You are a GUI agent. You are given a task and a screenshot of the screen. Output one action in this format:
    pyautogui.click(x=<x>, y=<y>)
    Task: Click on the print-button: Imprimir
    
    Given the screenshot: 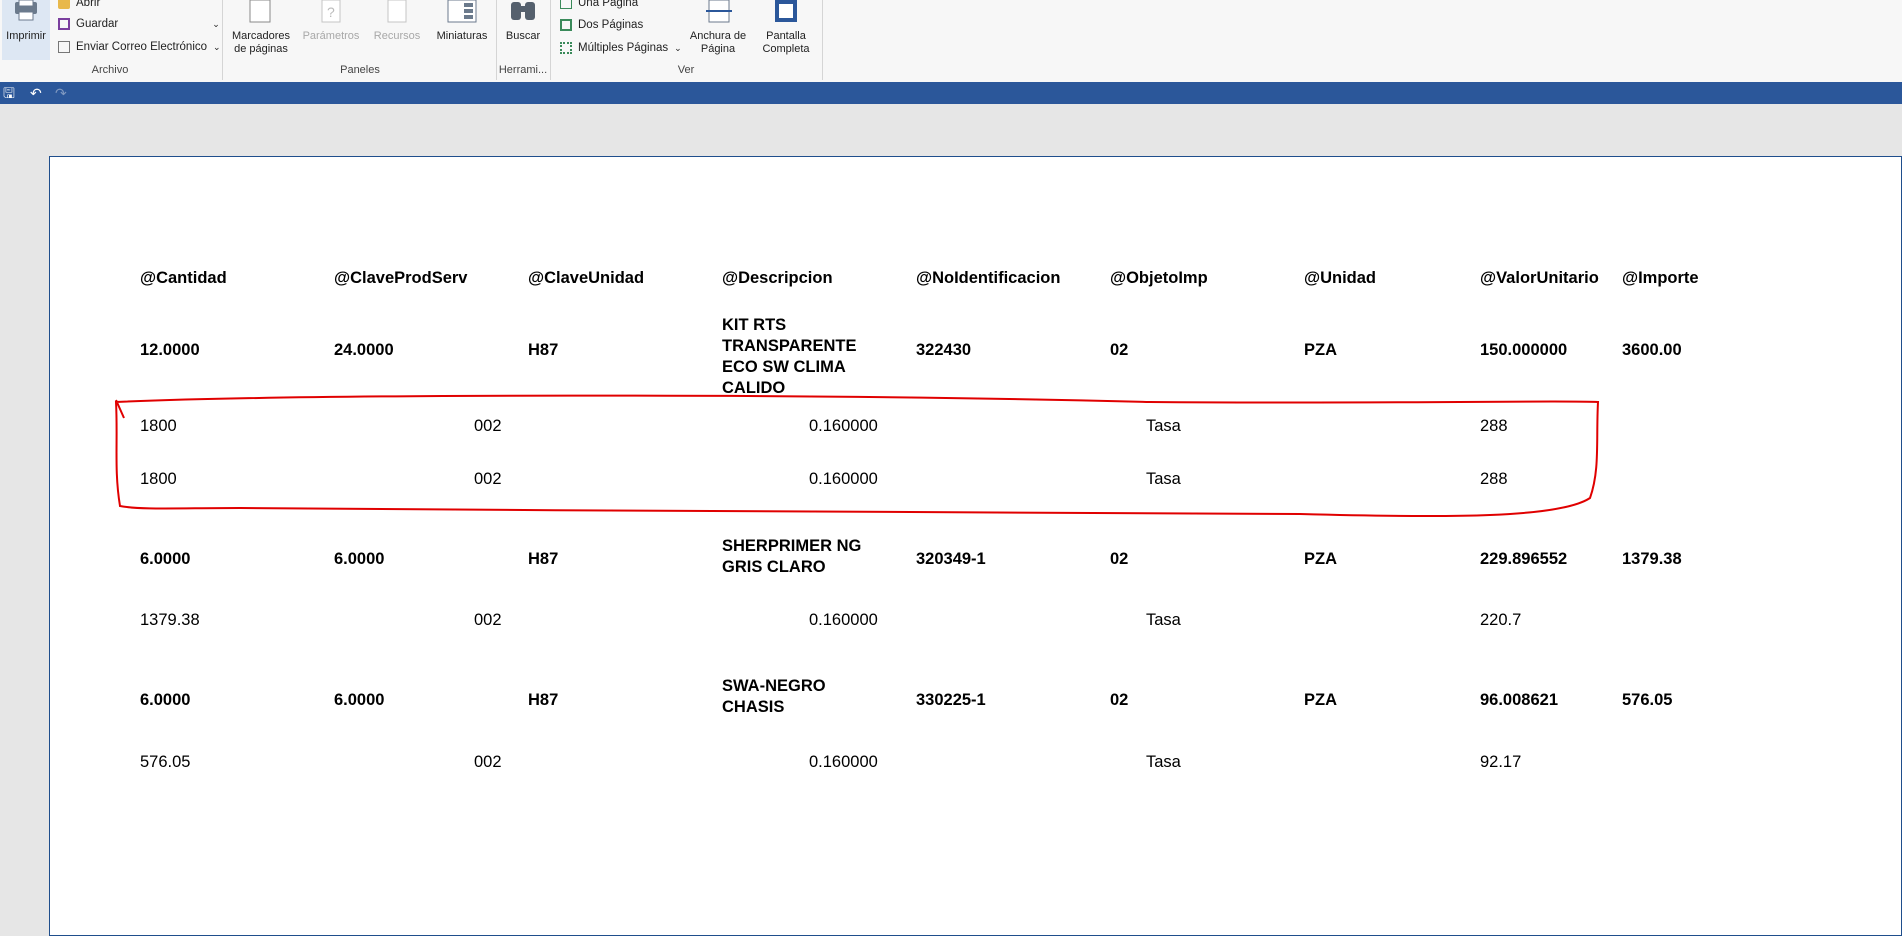 What is the action you would take?
    pyautogui.click(x=26, y=30)
    